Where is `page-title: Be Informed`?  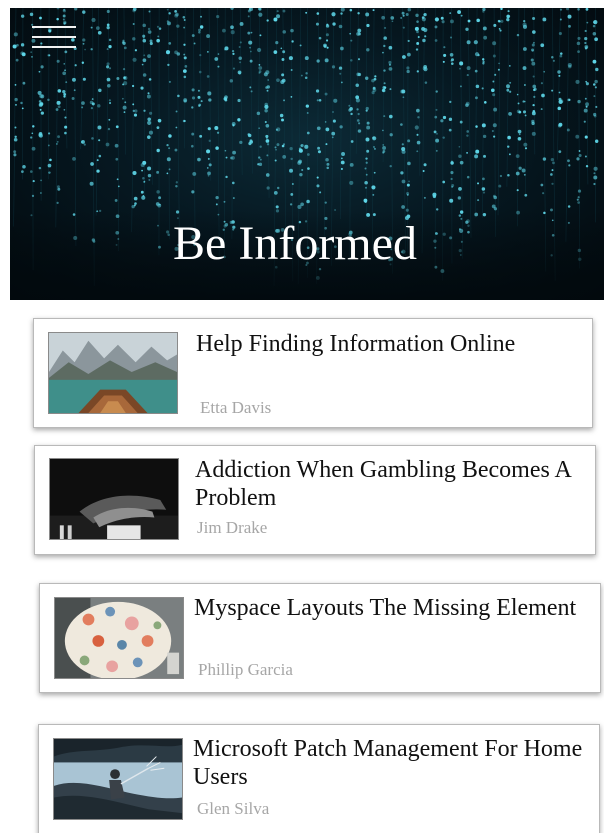
page-title: Be Informed is located at coordinates (295, 243).